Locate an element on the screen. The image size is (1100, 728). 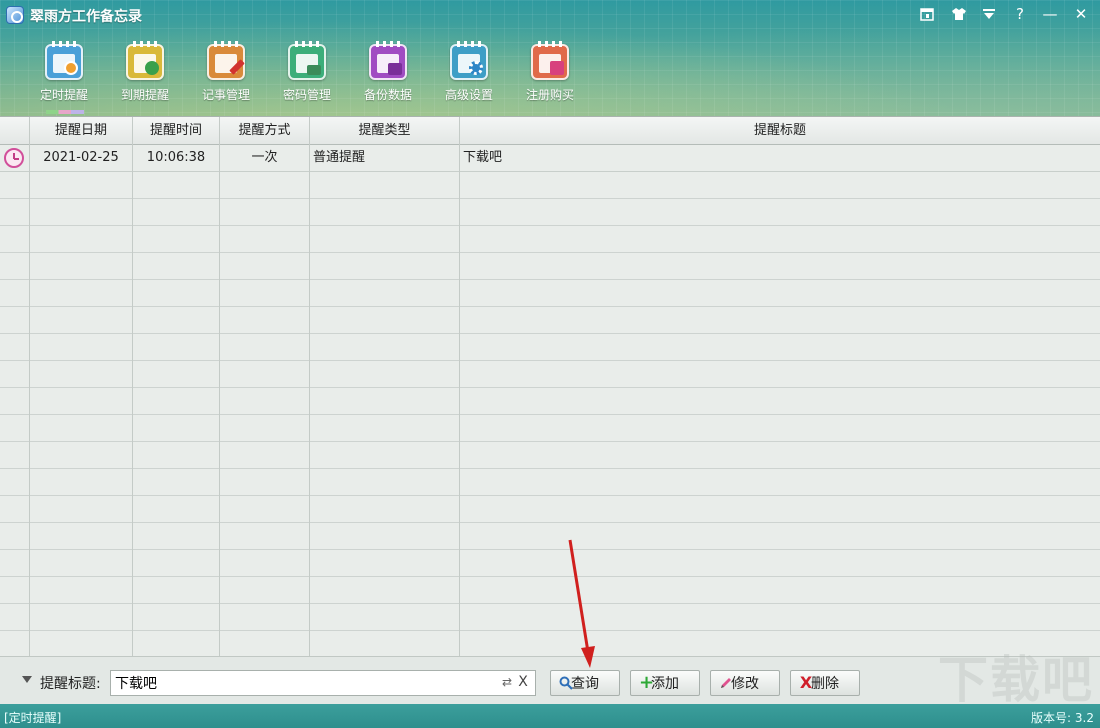
toolbar-backup-button: 备份数据 is located at coordinates (388, 72).